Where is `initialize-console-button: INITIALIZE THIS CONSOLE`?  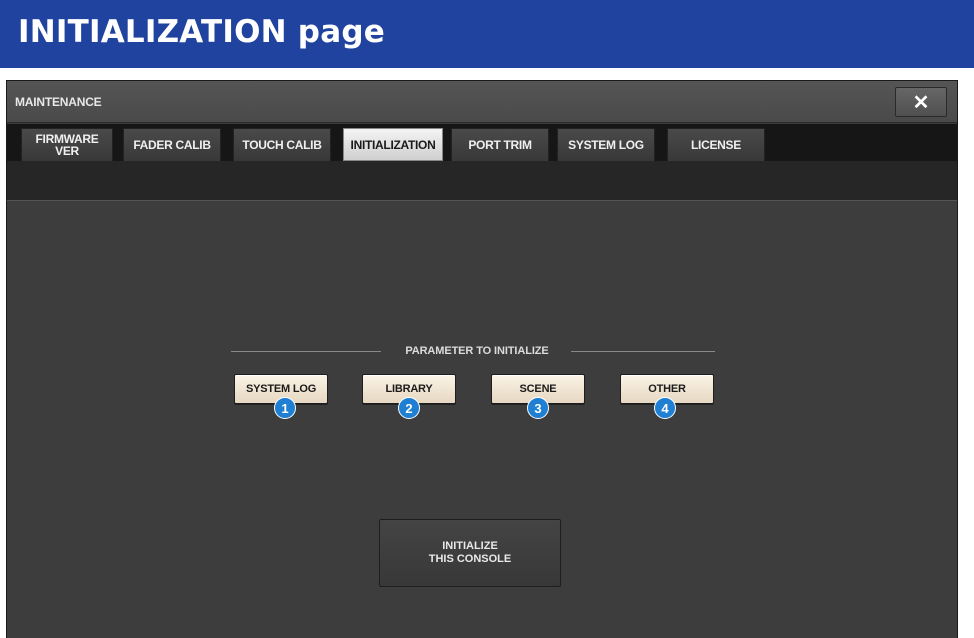
initialize-console-button: INITIALIZE THIS CONSOLE is located at coordinates (470, 553).